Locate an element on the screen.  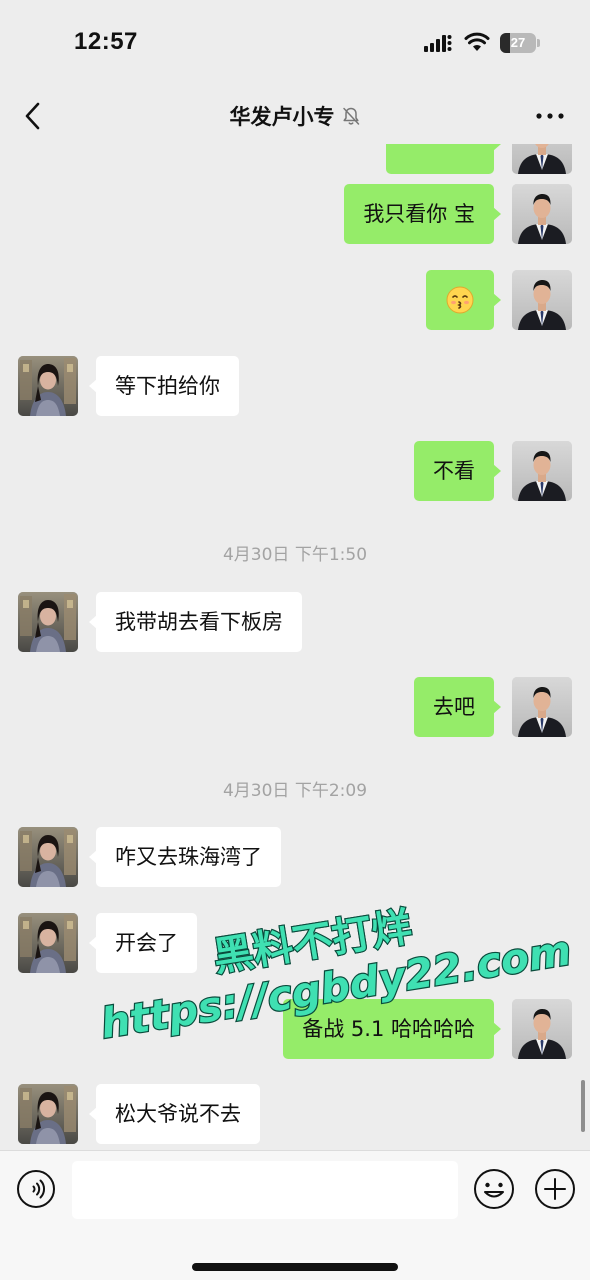
chat-title: 华发卢小专 is located at coordinates (282, 116).